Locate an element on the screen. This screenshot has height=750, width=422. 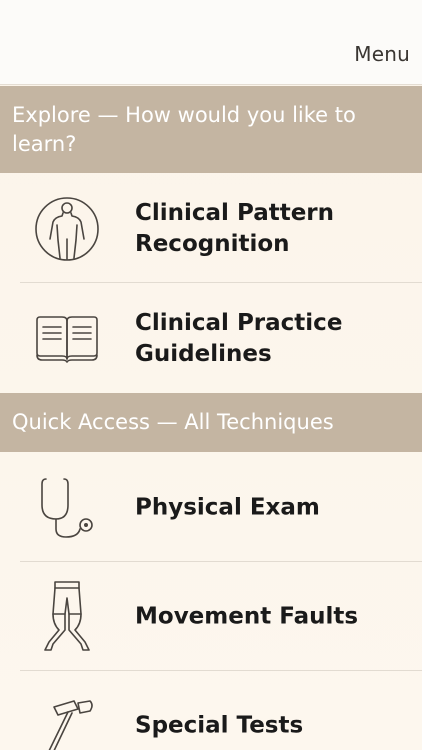
list-item-clinical-practice-guidelines: Clinical Practice Guidelines is located at coordinates (211, 338).